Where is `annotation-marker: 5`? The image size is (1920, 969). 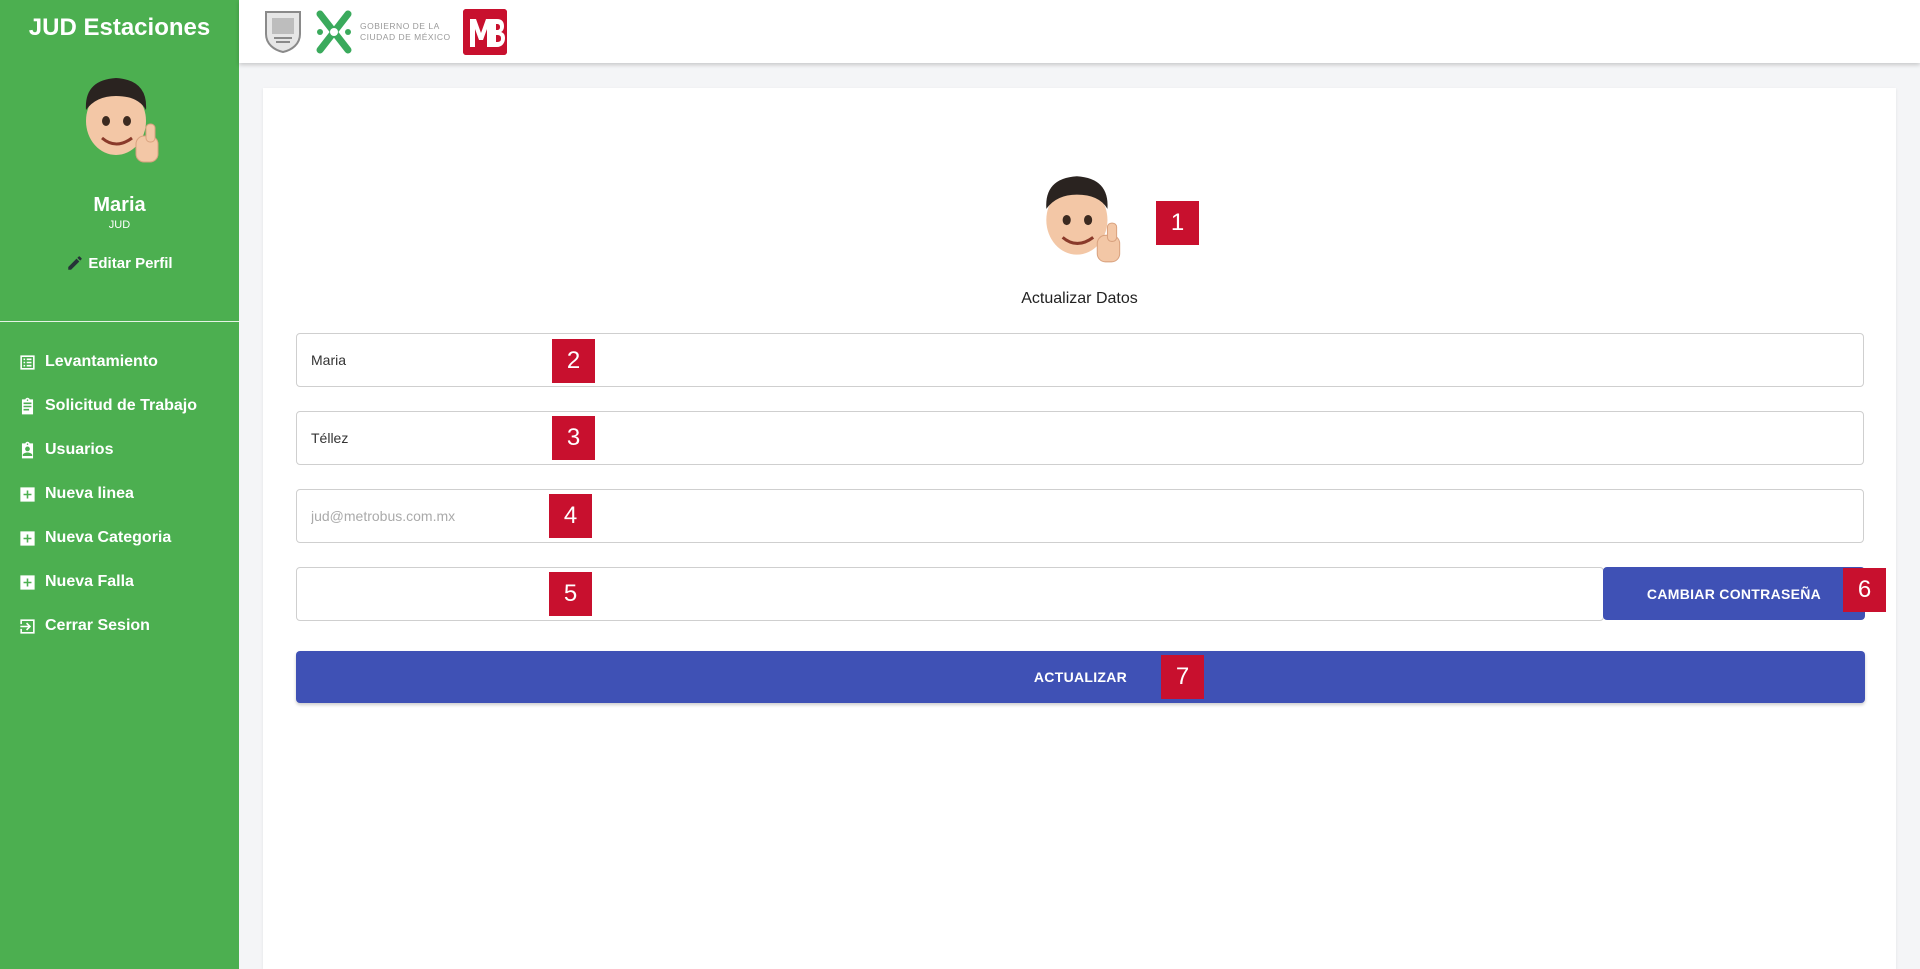 annotation-marker: 5 is located at coordinates (570, 594).